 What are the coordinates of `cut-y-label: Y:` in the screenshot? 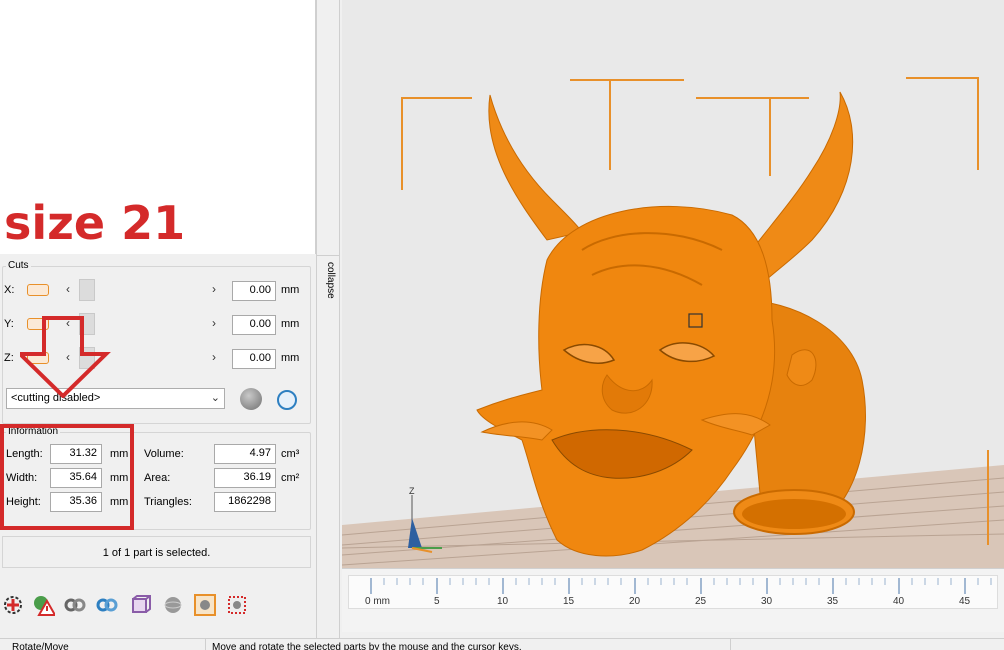 It's located at (9, 324).